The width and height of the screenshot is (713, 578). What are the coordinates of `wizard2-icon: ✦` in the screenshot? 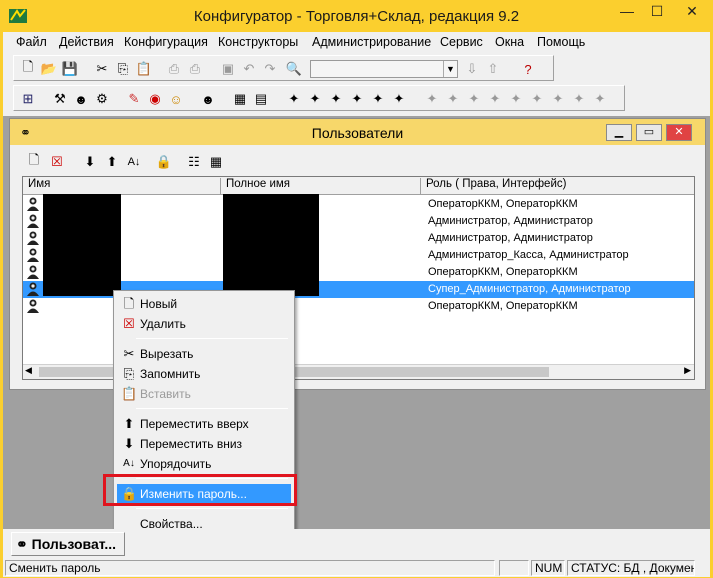 It's located at (315, 99).